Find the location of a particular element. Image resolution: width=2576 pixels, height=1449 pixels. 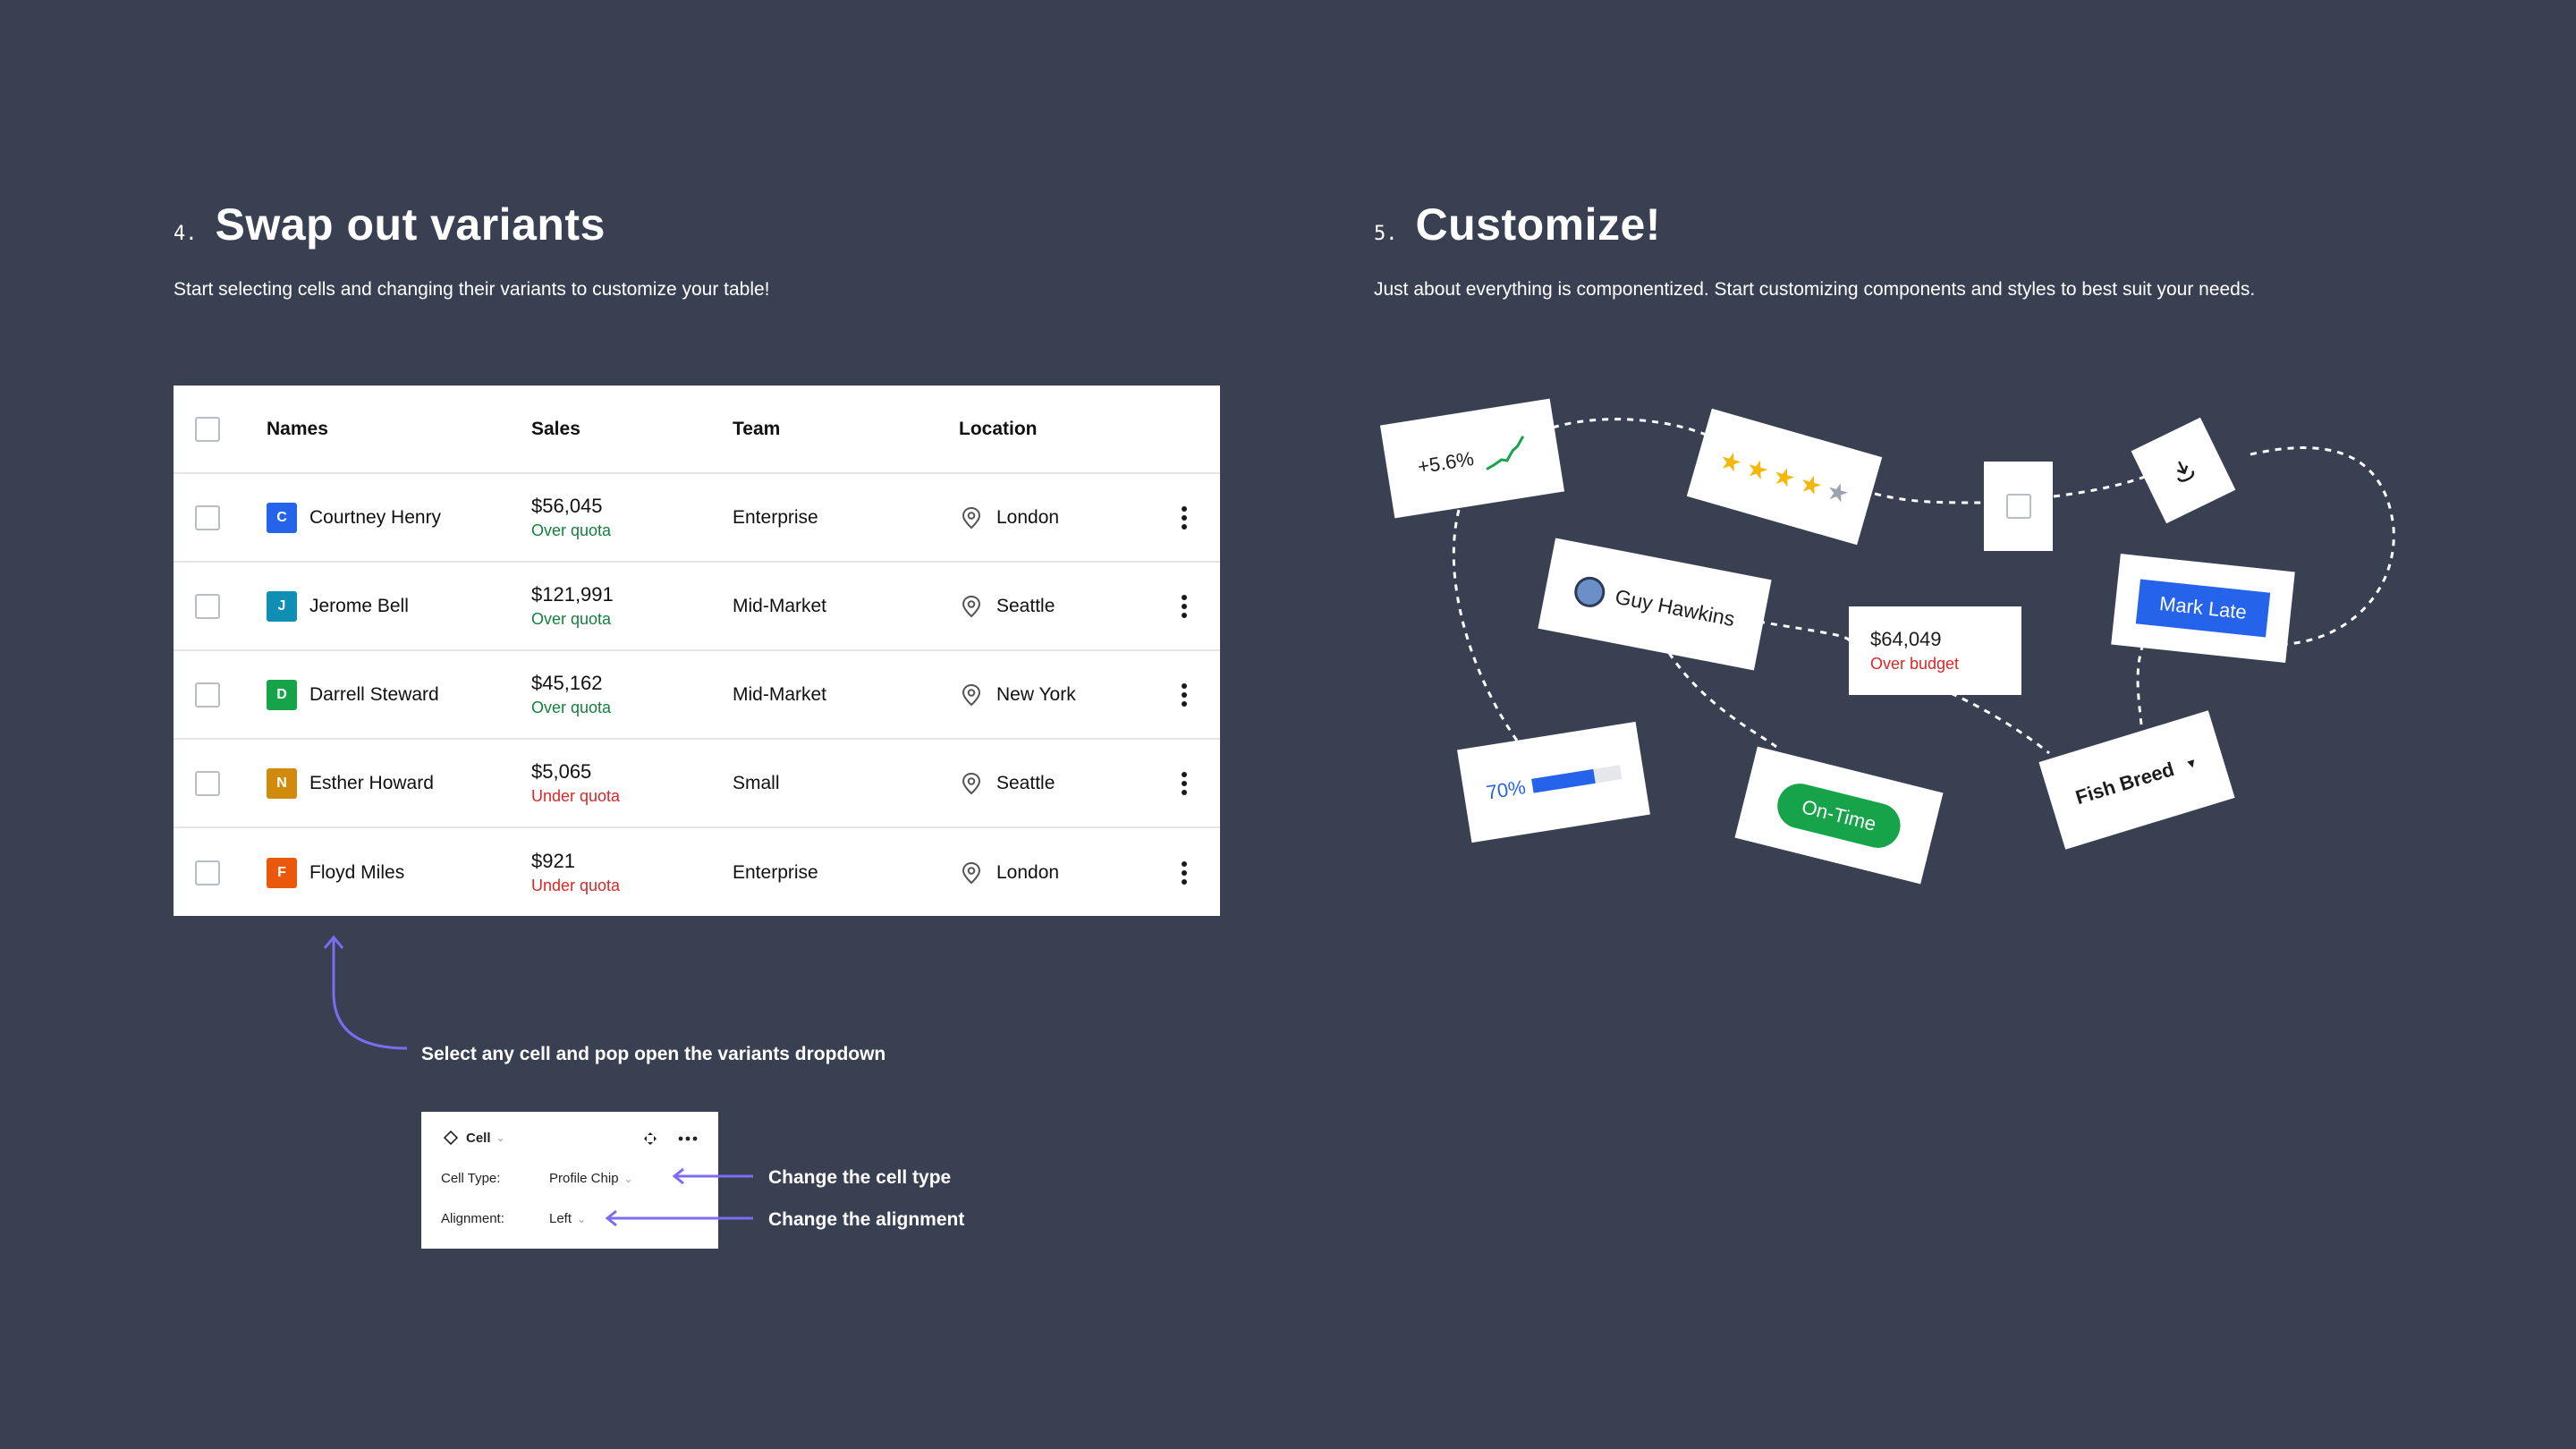

progress-fill is located at coordinates (1563, 780).